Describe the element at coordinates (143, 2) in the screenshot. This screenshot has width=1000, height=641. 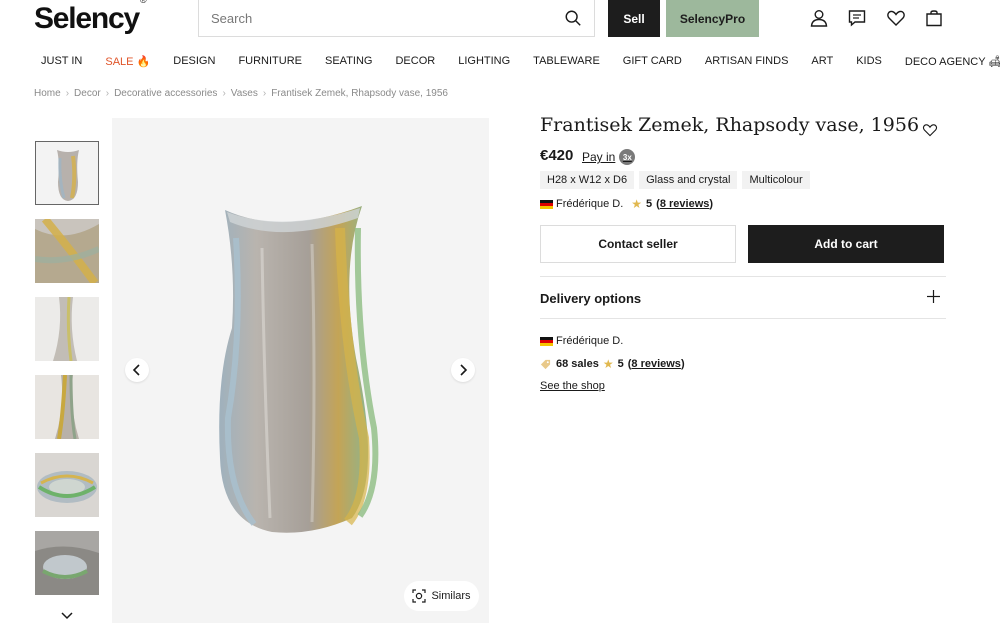
I see `logo-registered-mark: ®` at that location.